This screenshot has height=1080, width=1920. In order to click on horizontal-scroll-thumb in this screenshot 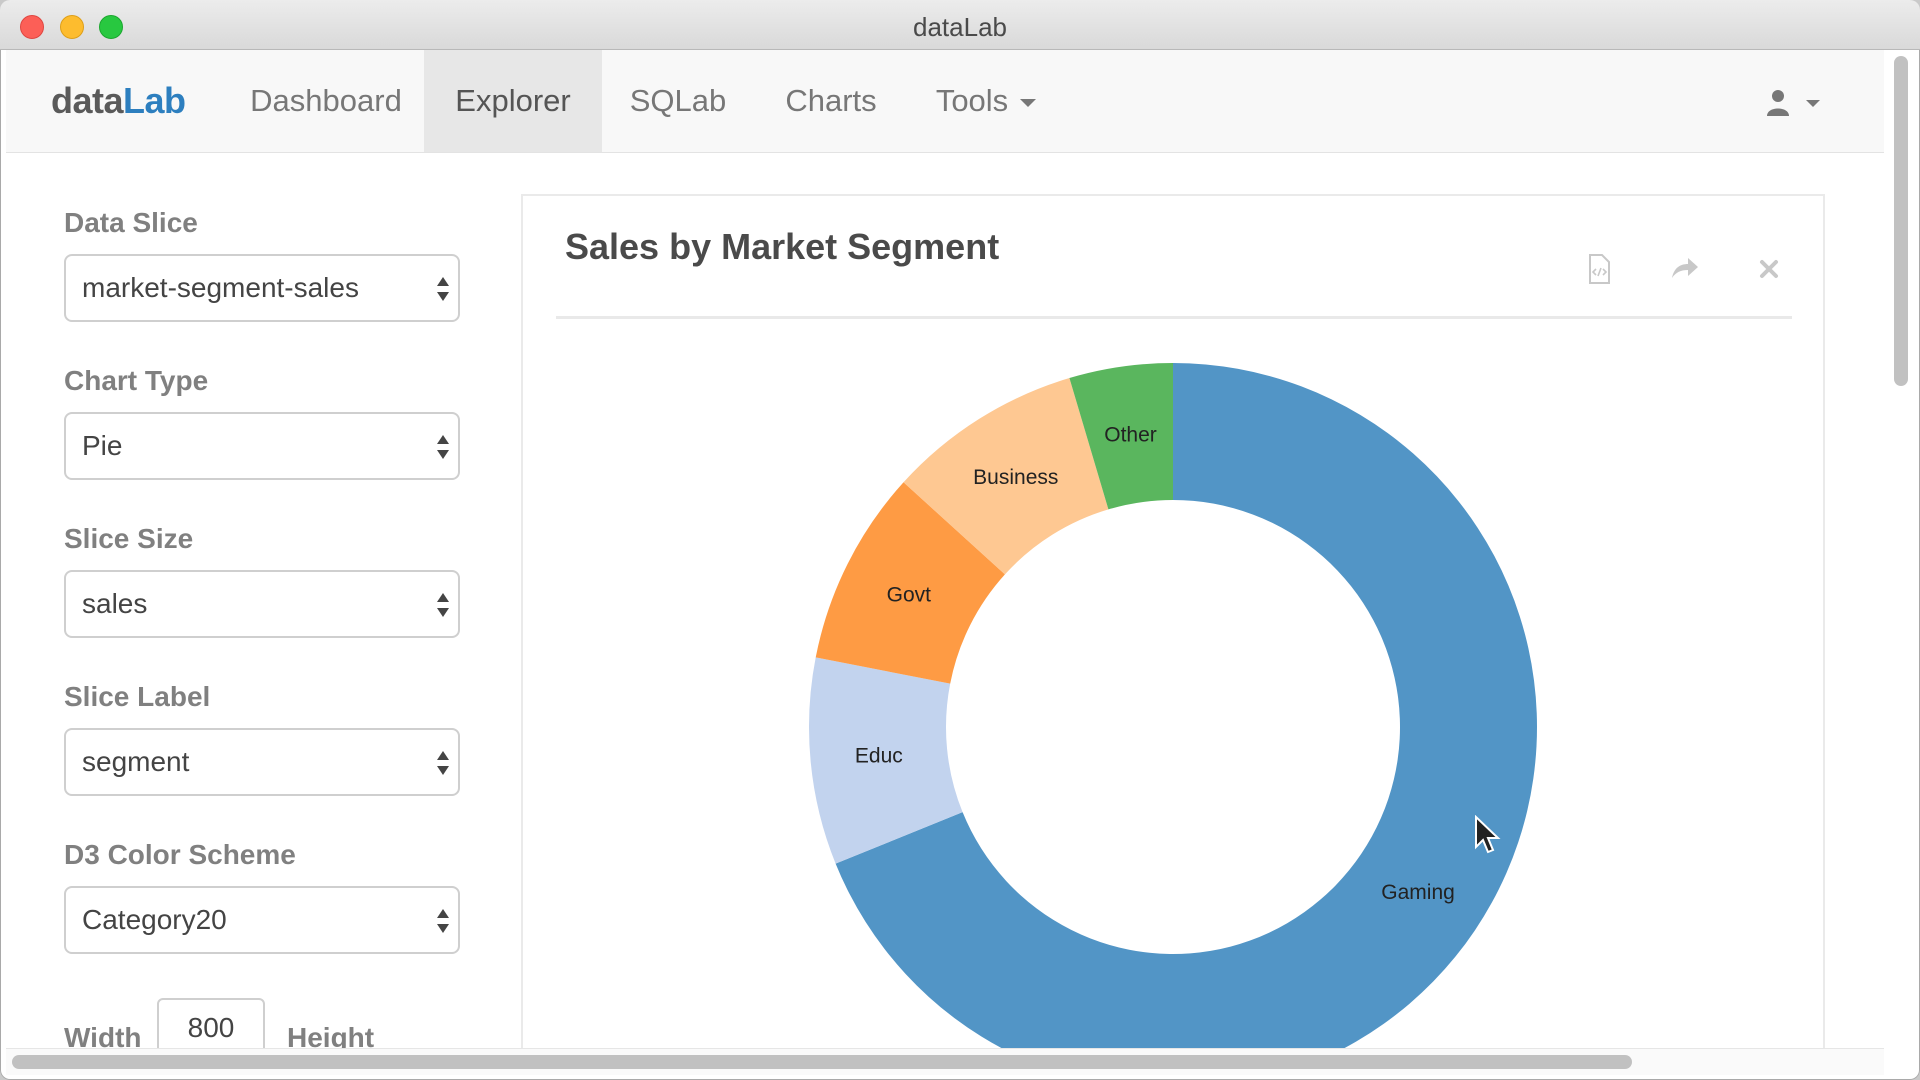, I will do `click(822, 1062)`.